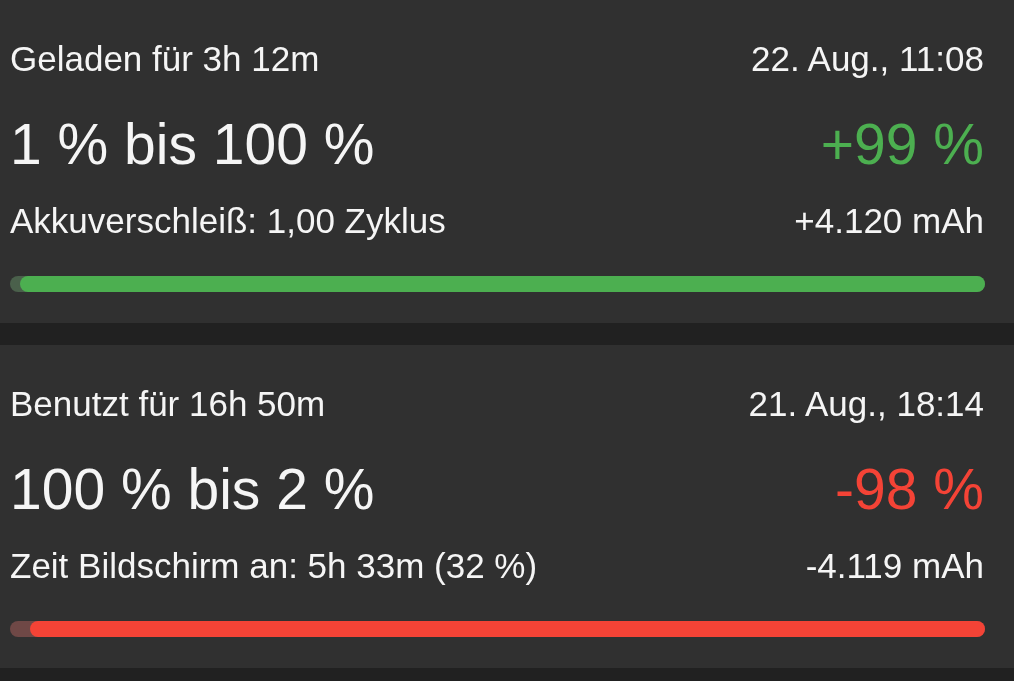 This screenshot has height=681, width=1014. Describe the element at coordinates (867, 59) in the screenshot. I see `session-date: 22. Aug., 11:08` at that location.